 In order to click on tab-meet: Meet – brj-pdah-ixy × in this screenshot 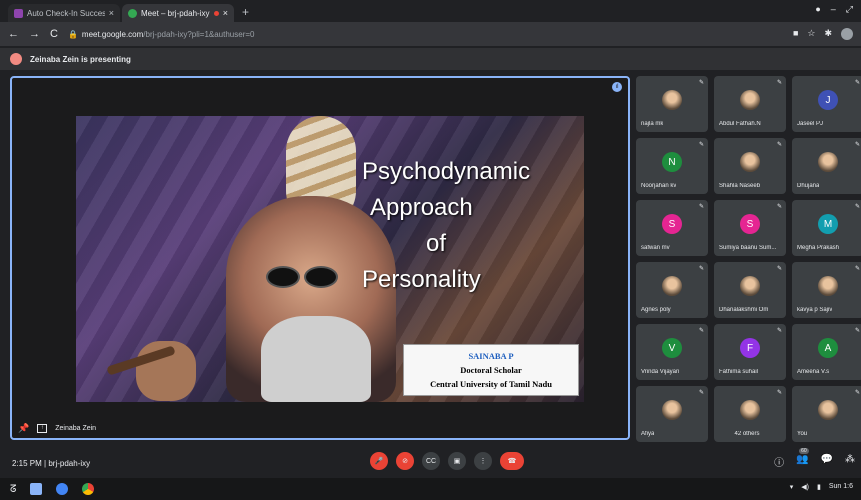, I will do `click(178, 13)`.